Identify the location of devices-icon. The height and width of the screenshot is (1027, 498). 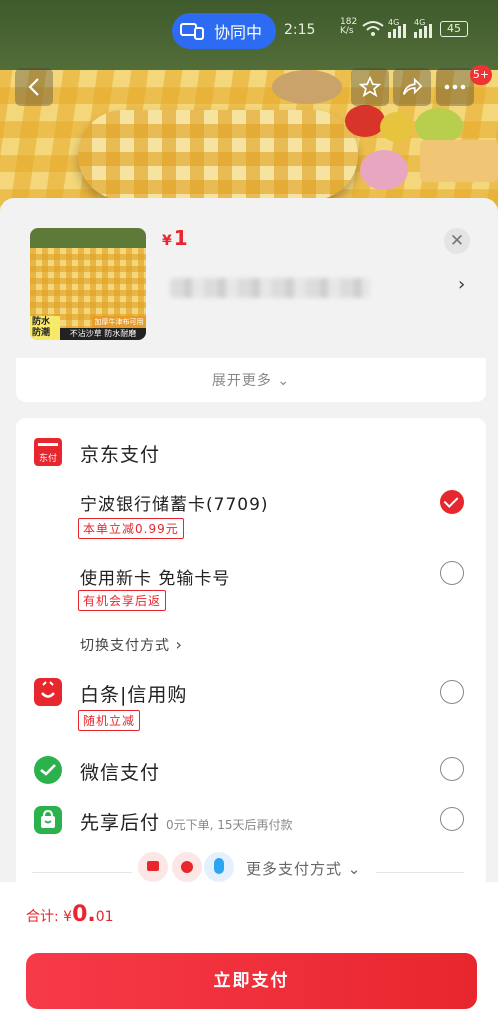
(192, 31).